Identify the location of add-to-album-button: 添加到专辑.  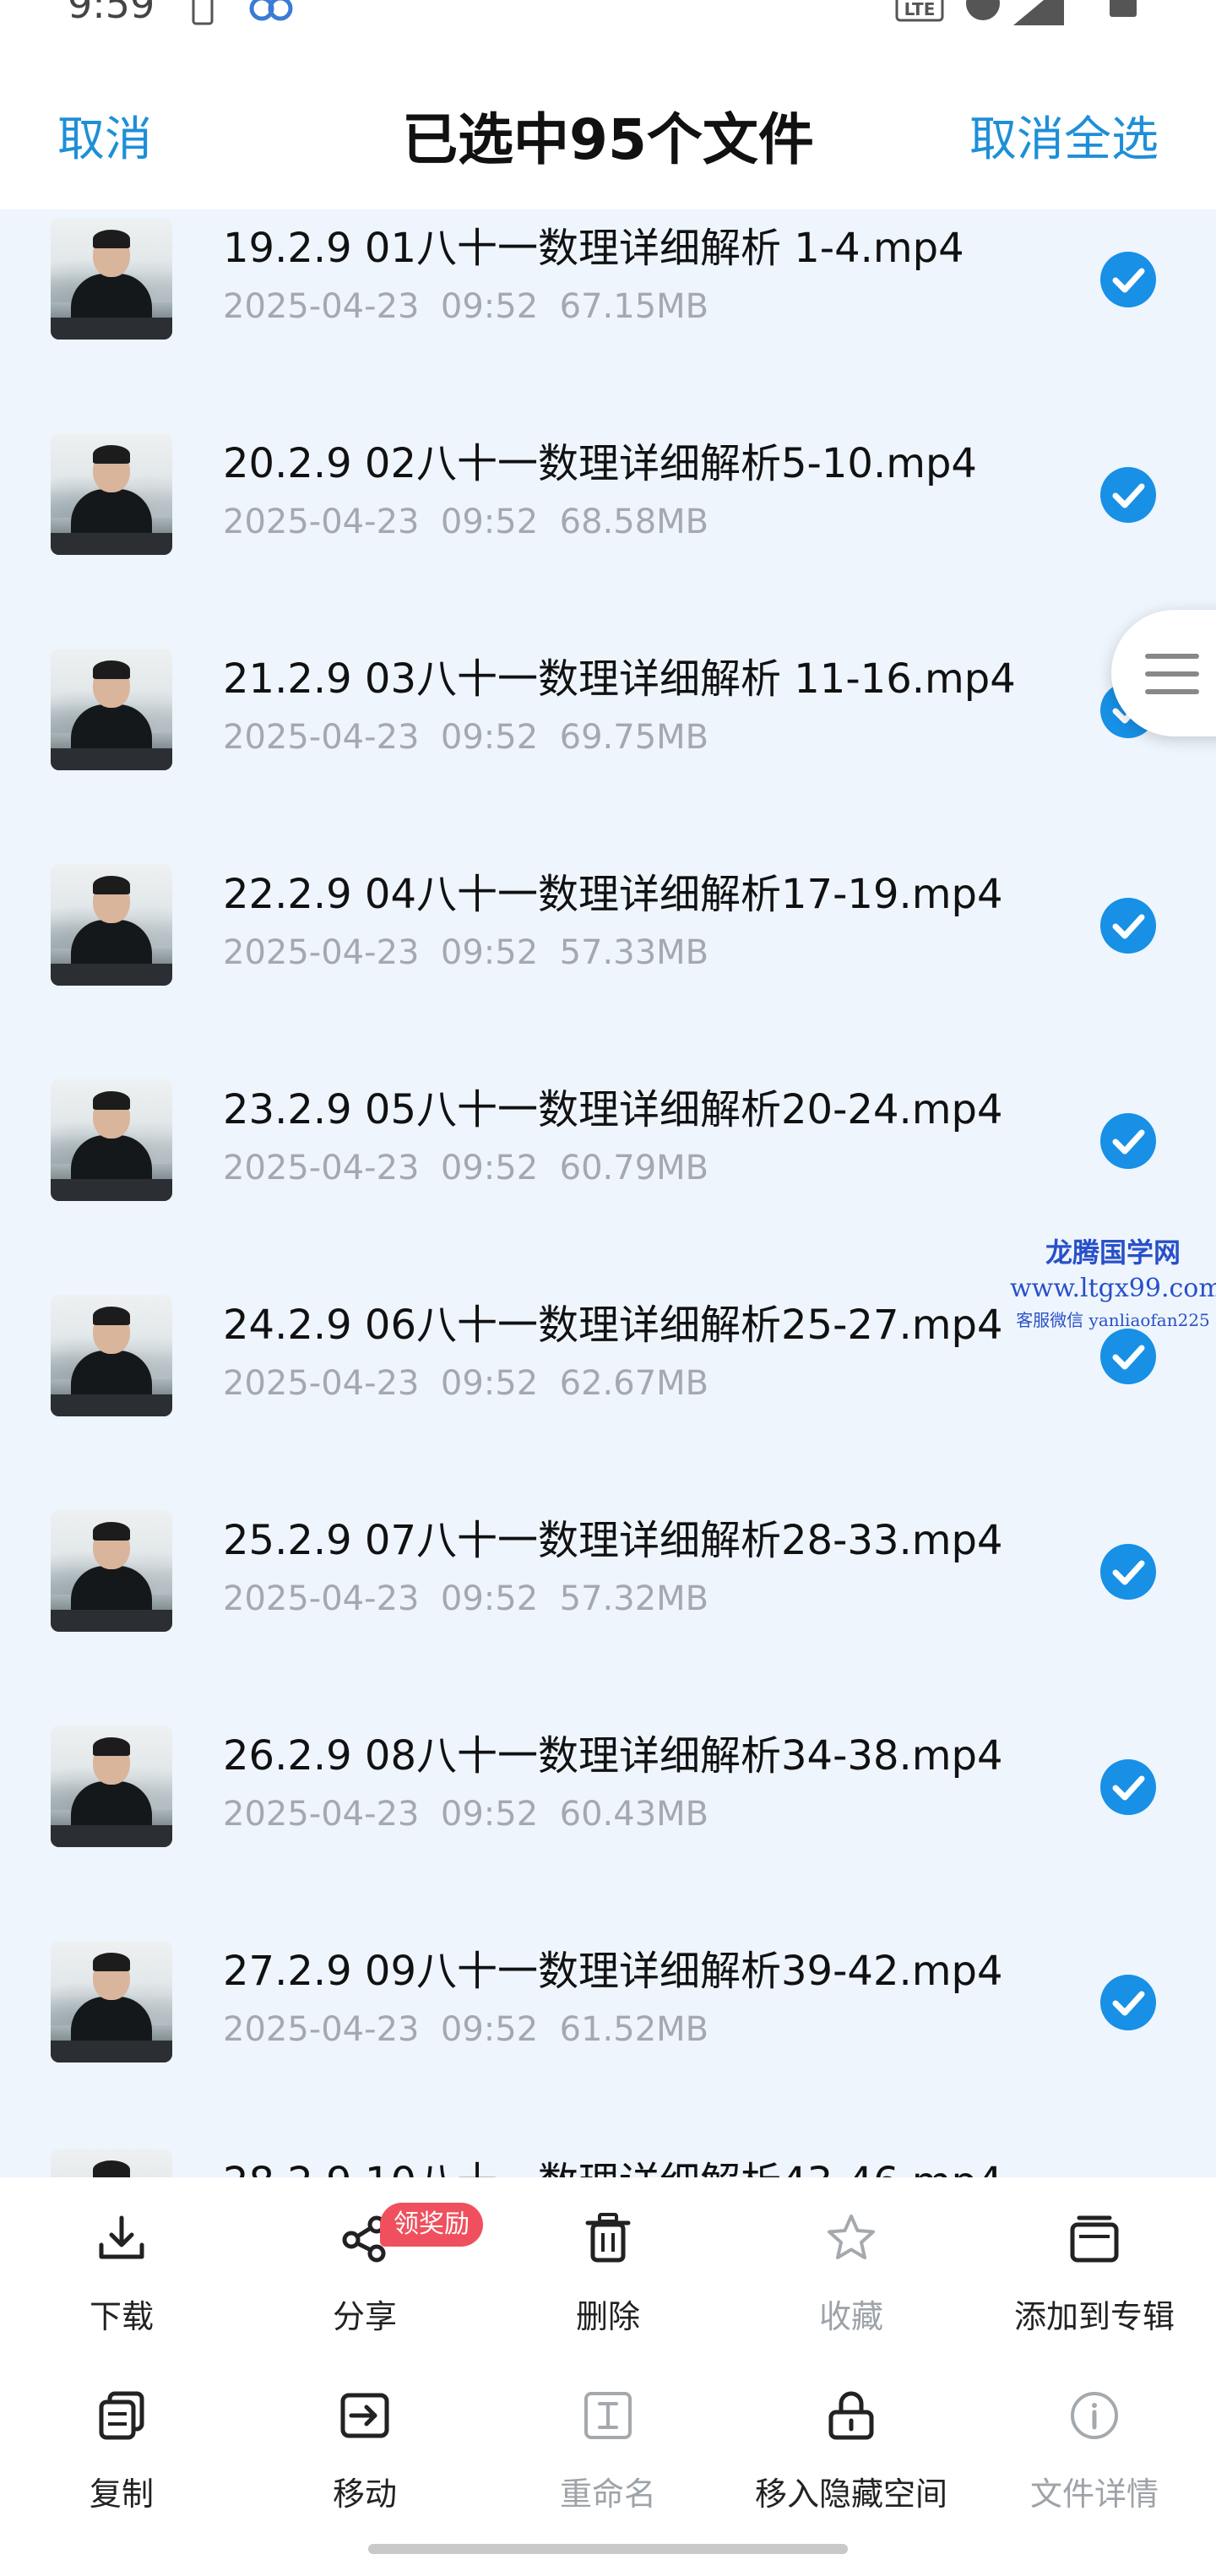
(1094, 2261).